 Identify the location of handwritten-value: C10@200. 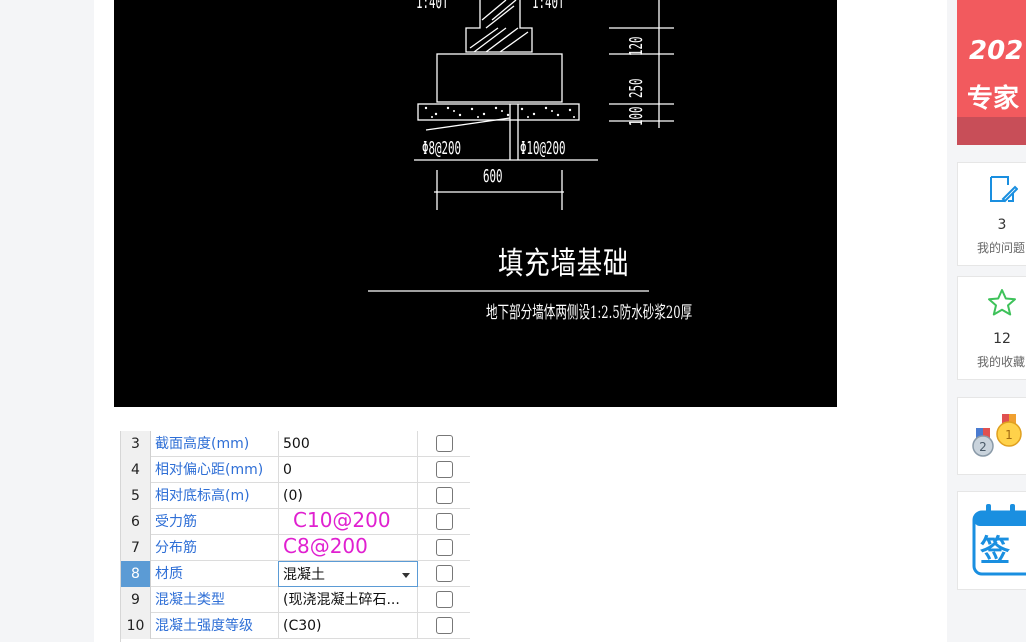
(342, 520).